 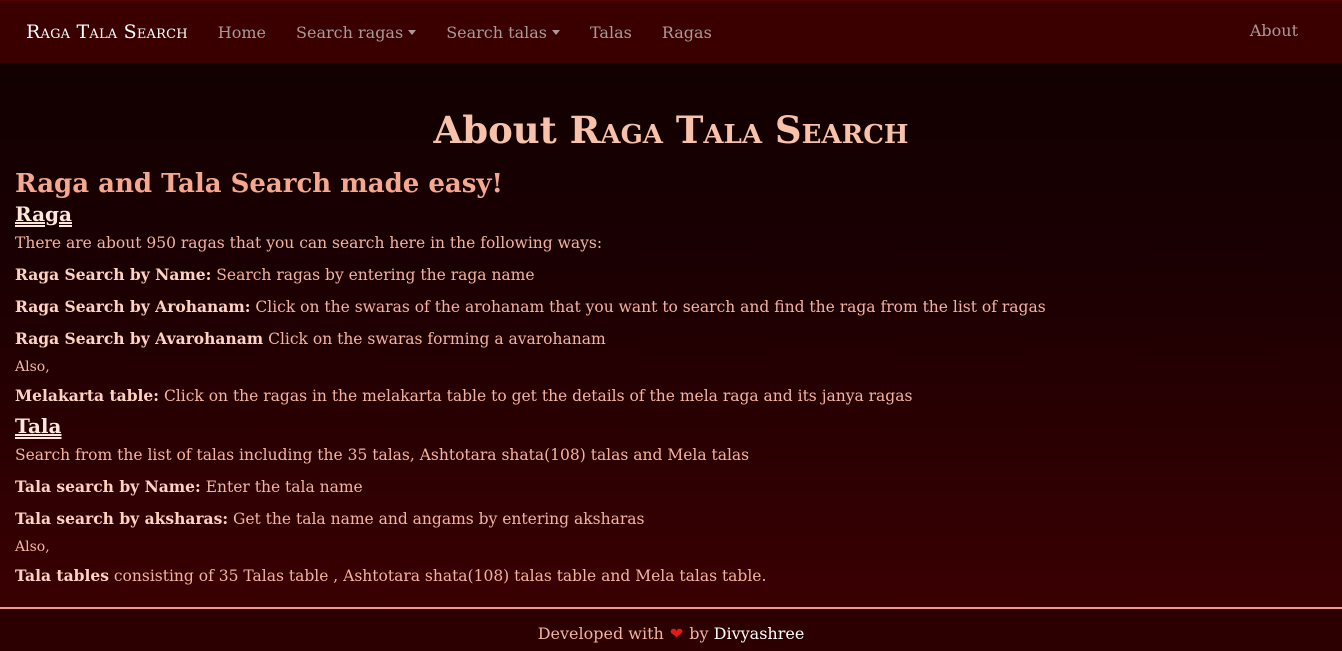 I want to click on navbar-brand: Raga Tala Search, so click(x=107, y=32).